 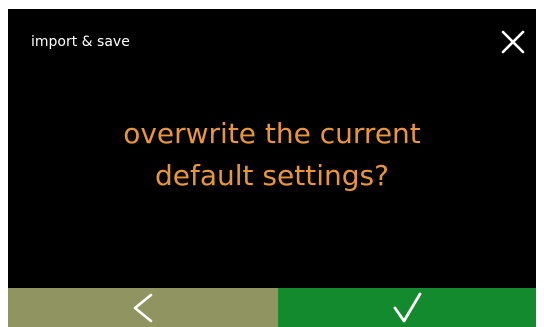 What do you see at coordinates (272, 175) in the screenshot?
I see `question-line-2: default settings?` at bounding box center [272, 175].